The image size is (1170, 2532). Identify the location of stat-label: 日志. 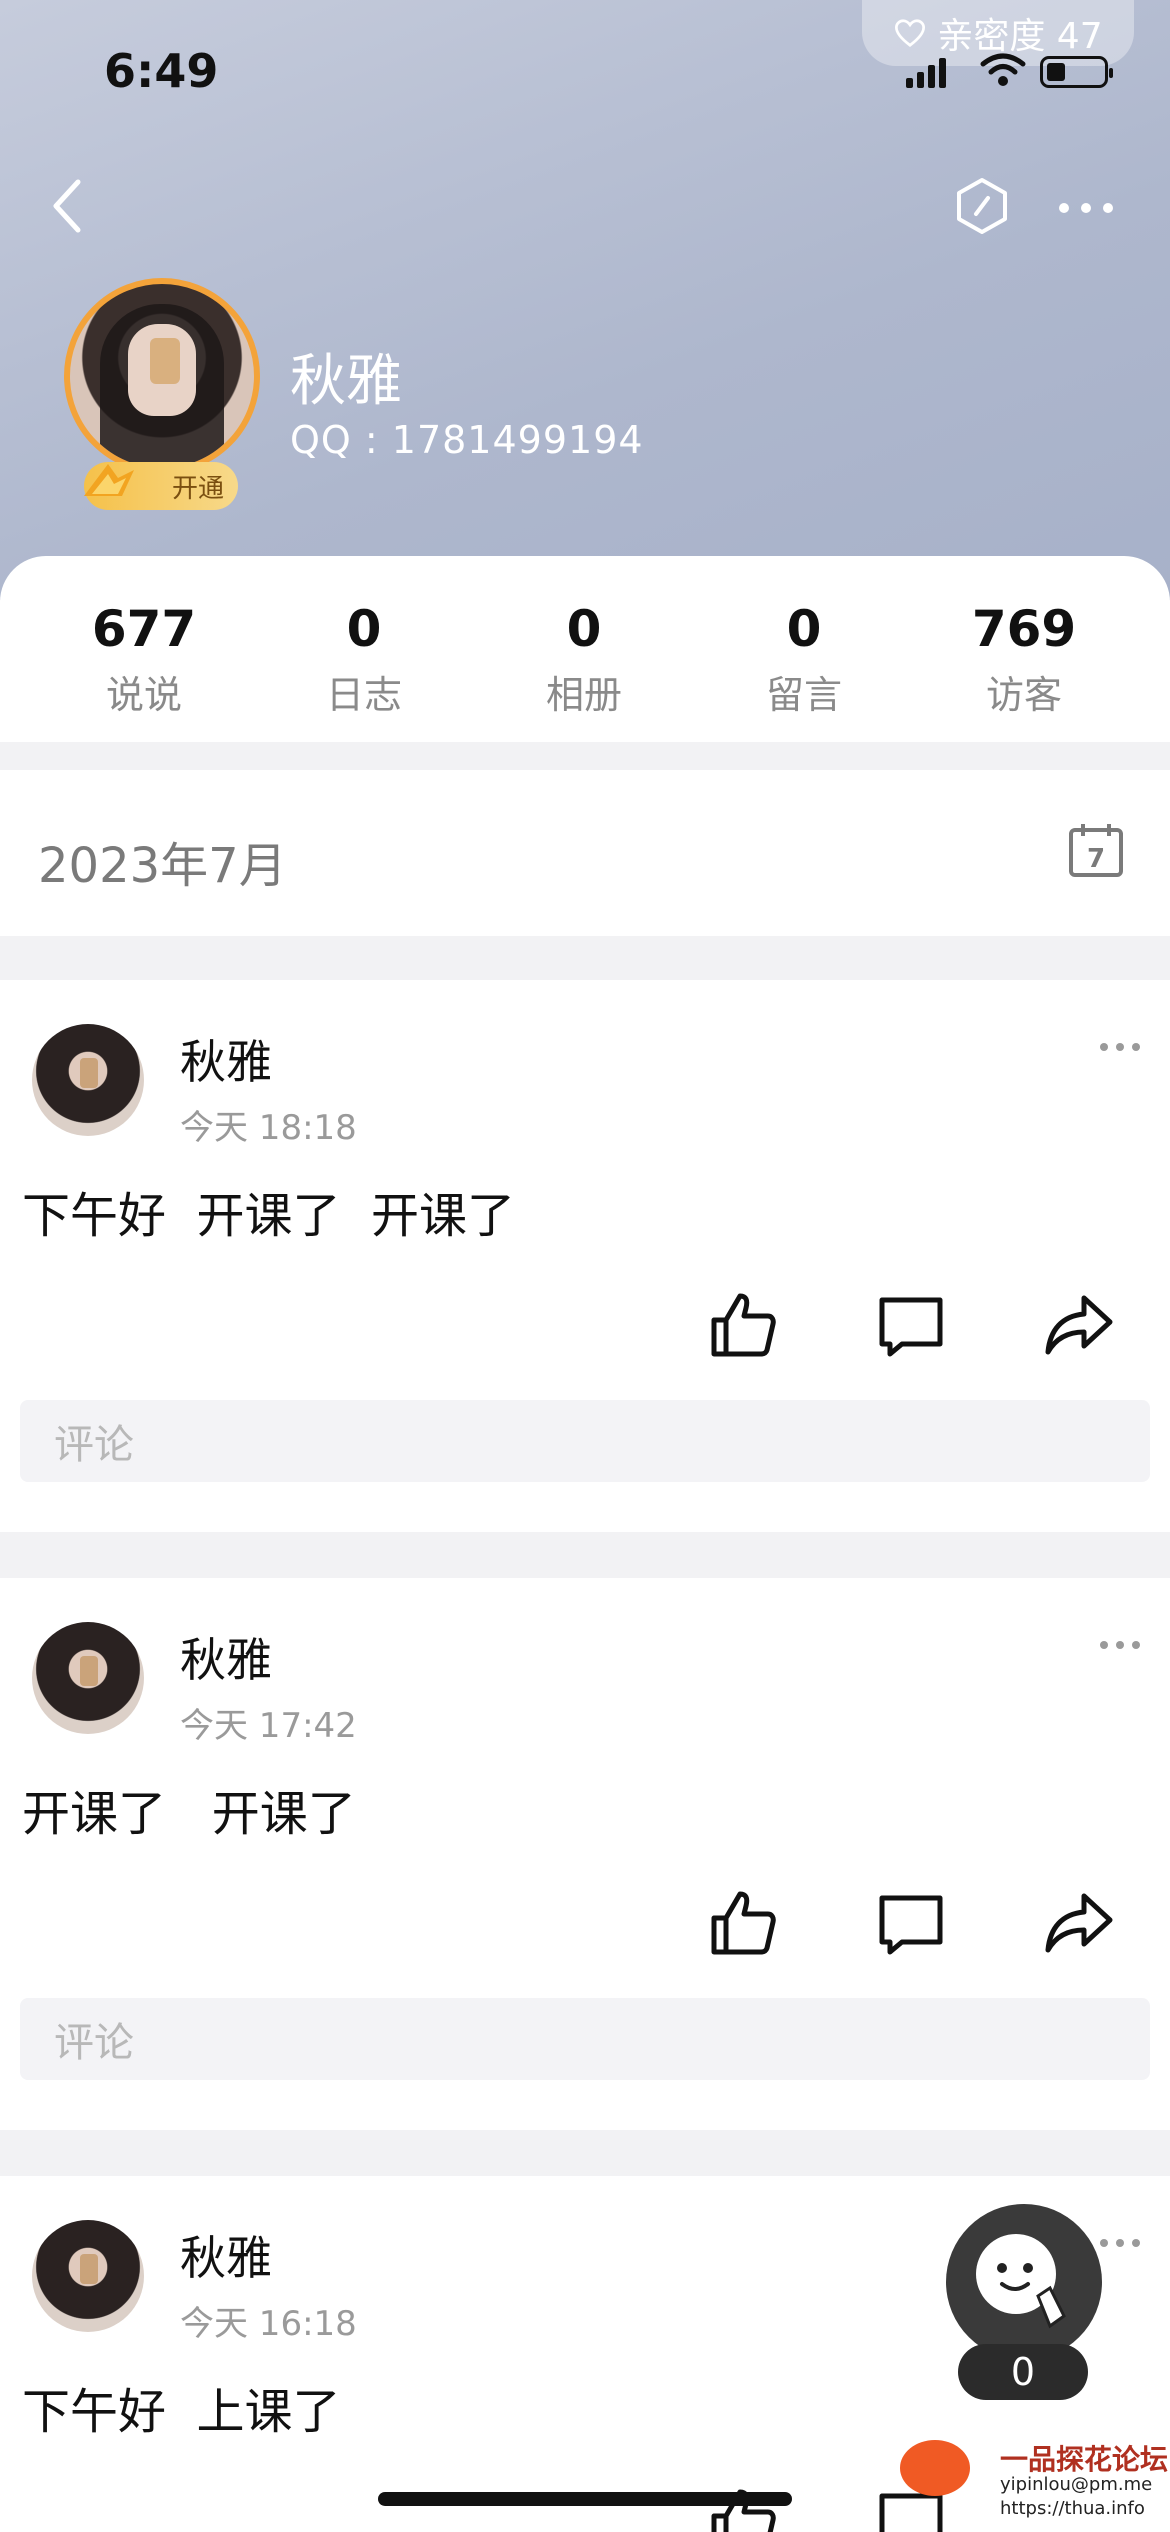
(363, 695).